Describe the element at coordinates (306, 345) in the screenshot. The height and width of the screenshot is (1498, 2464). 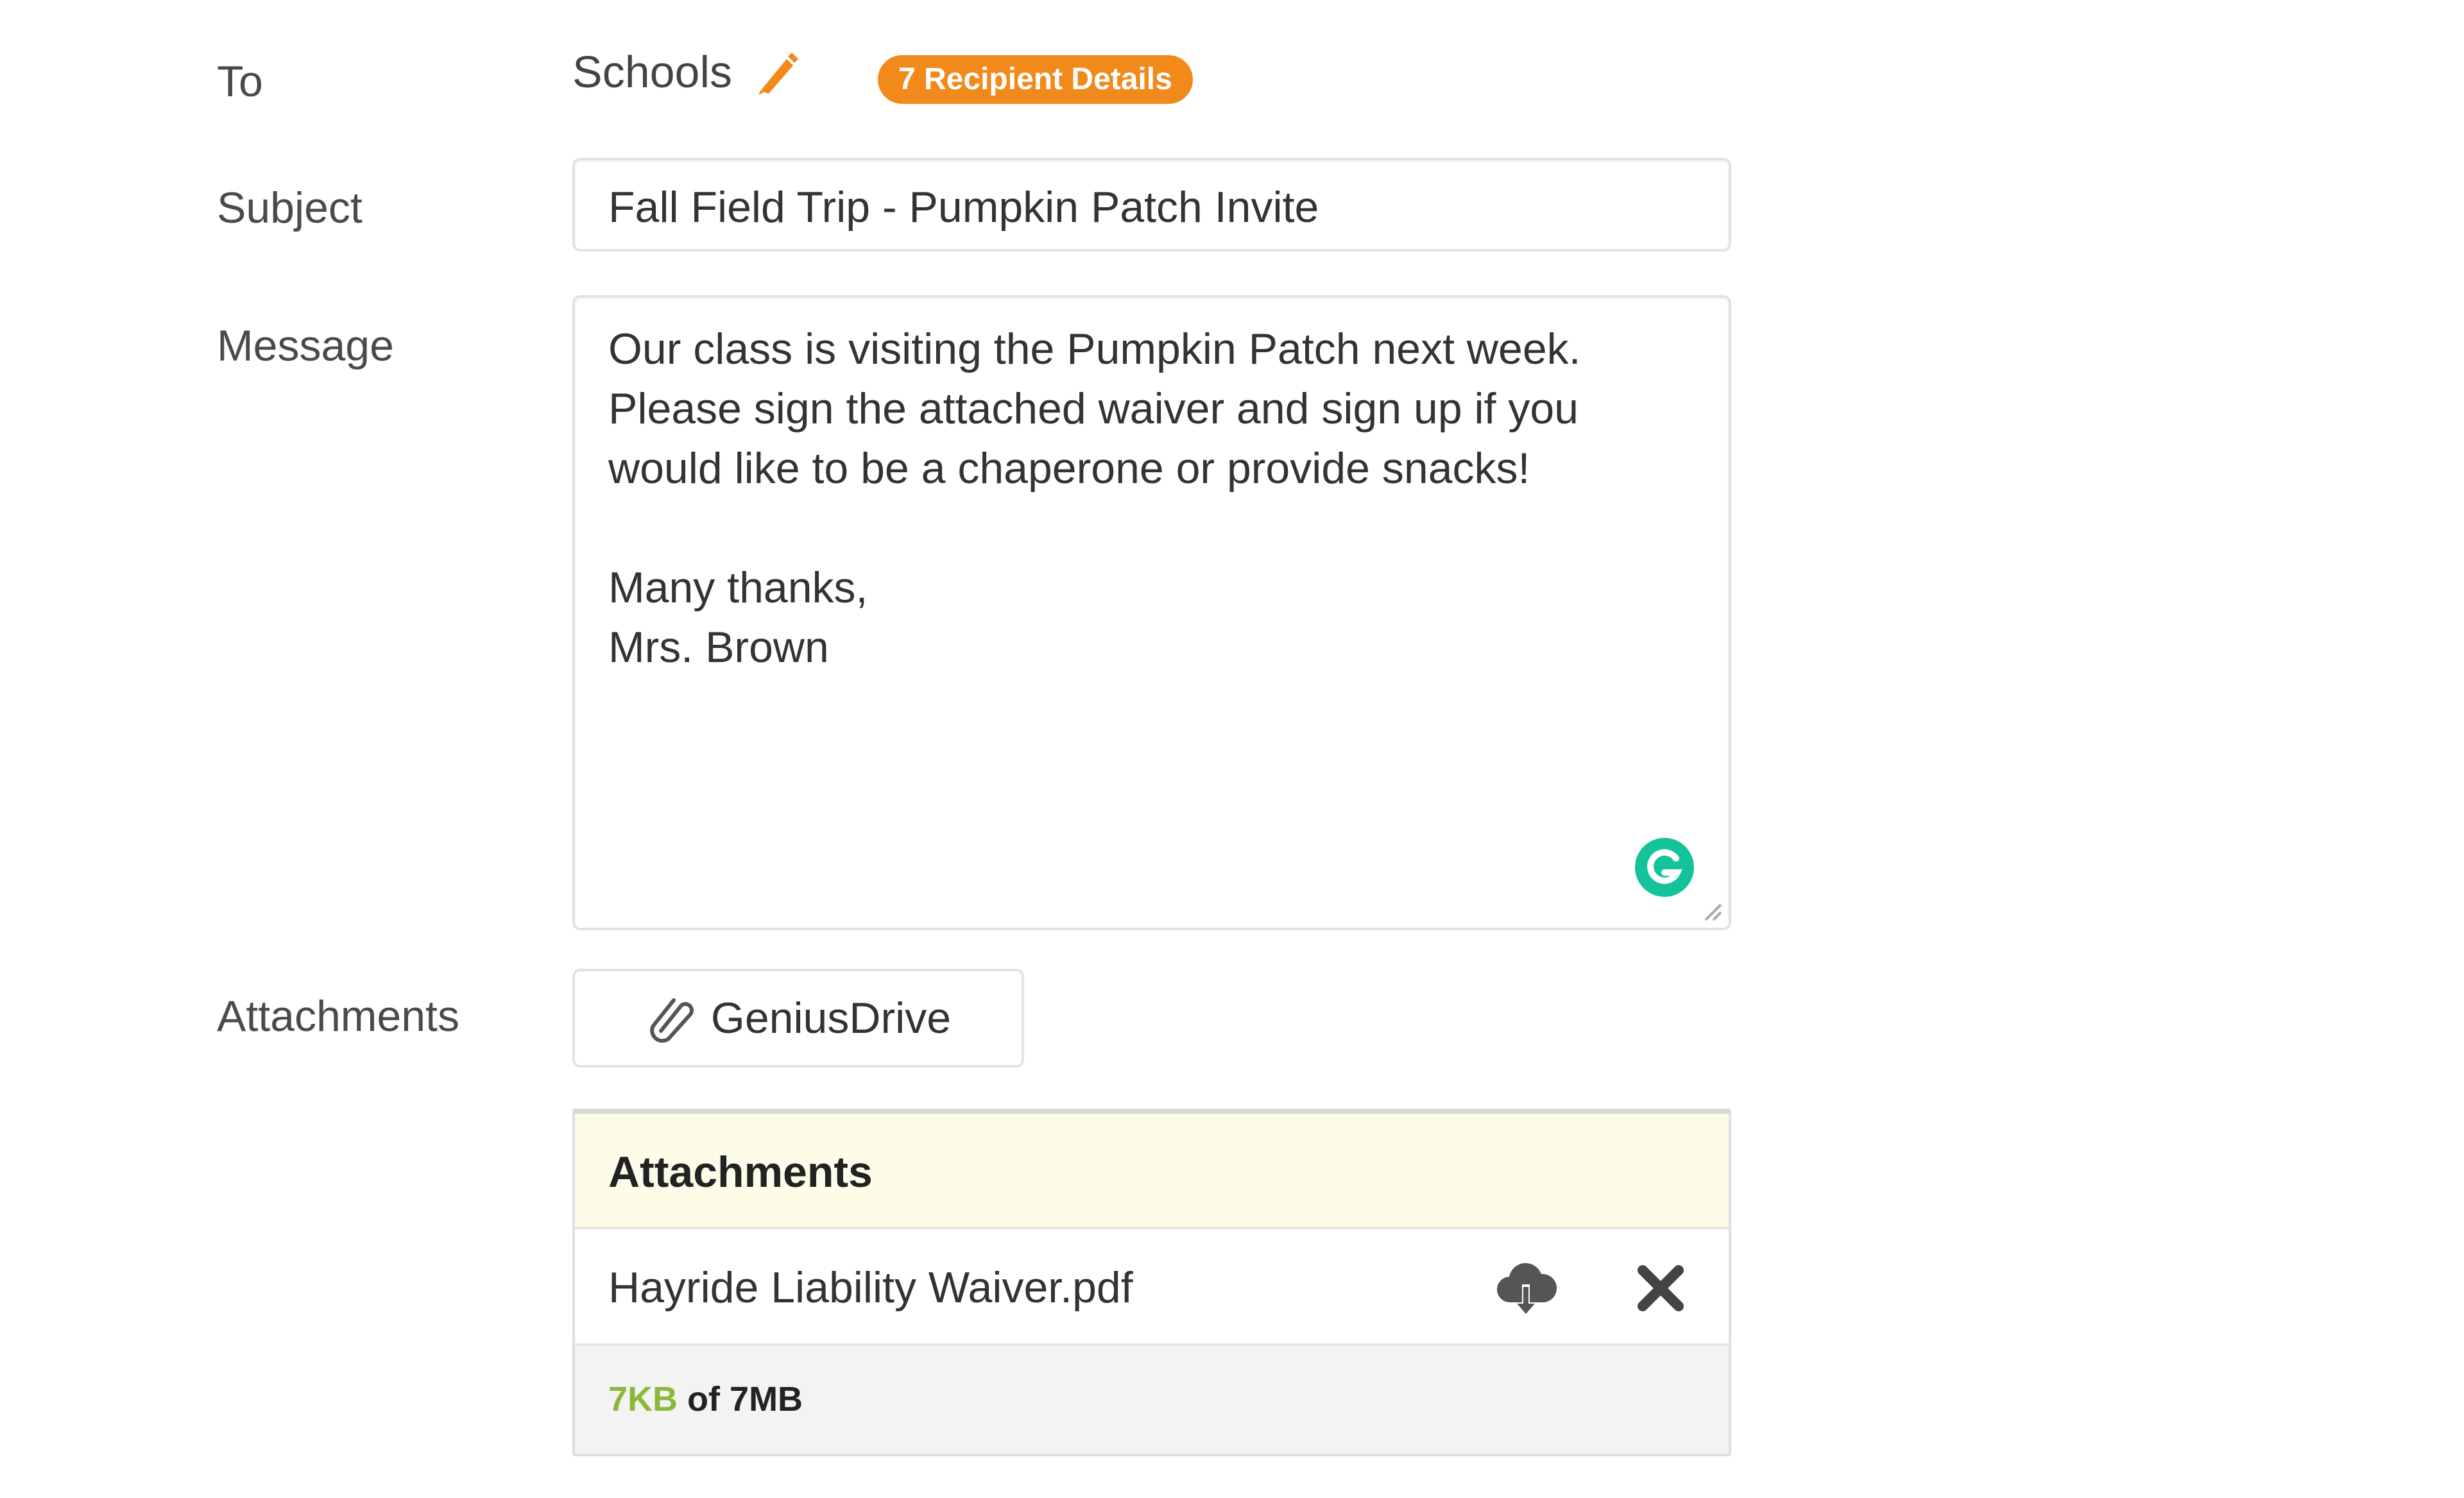
I see `message-label: Message` at that location.